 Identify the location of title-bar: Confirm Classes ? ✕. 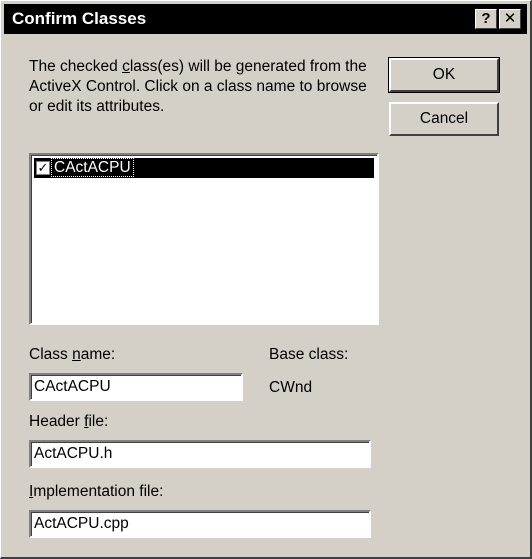
(265, 19).